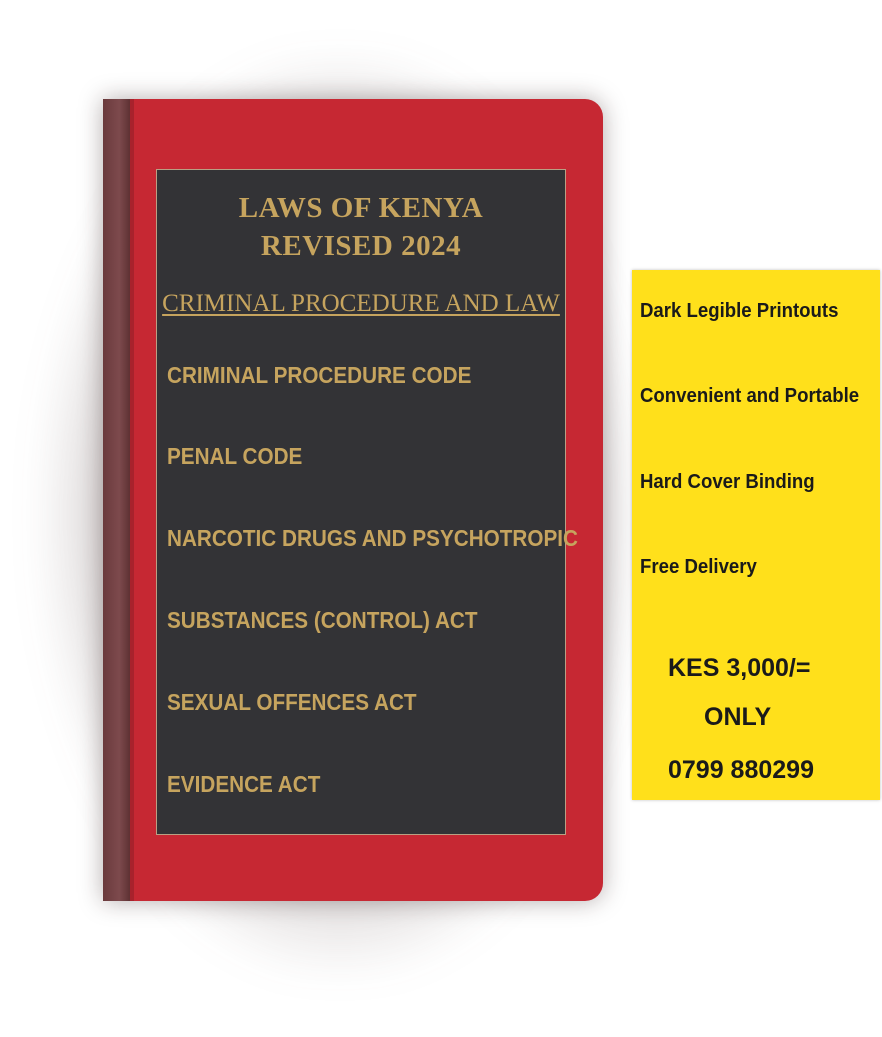  Describe the element at coordinates (244, 784) in the screenshot. I see `contents-item: EVIDENCE ACT` at that location.